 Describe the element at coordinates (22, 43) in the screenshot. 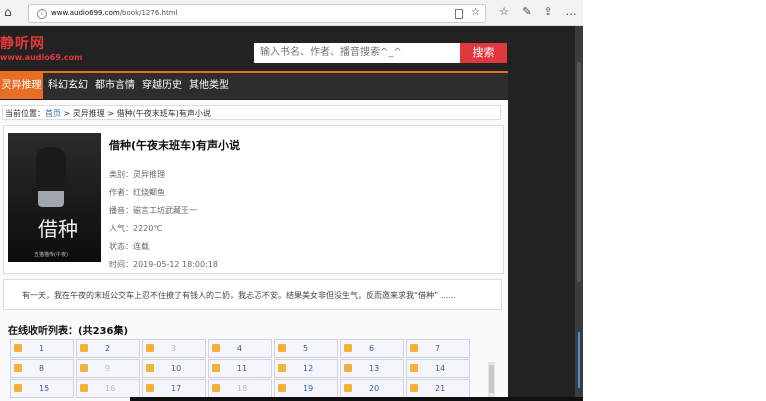

I see `site-logo: 静听网` at that location.